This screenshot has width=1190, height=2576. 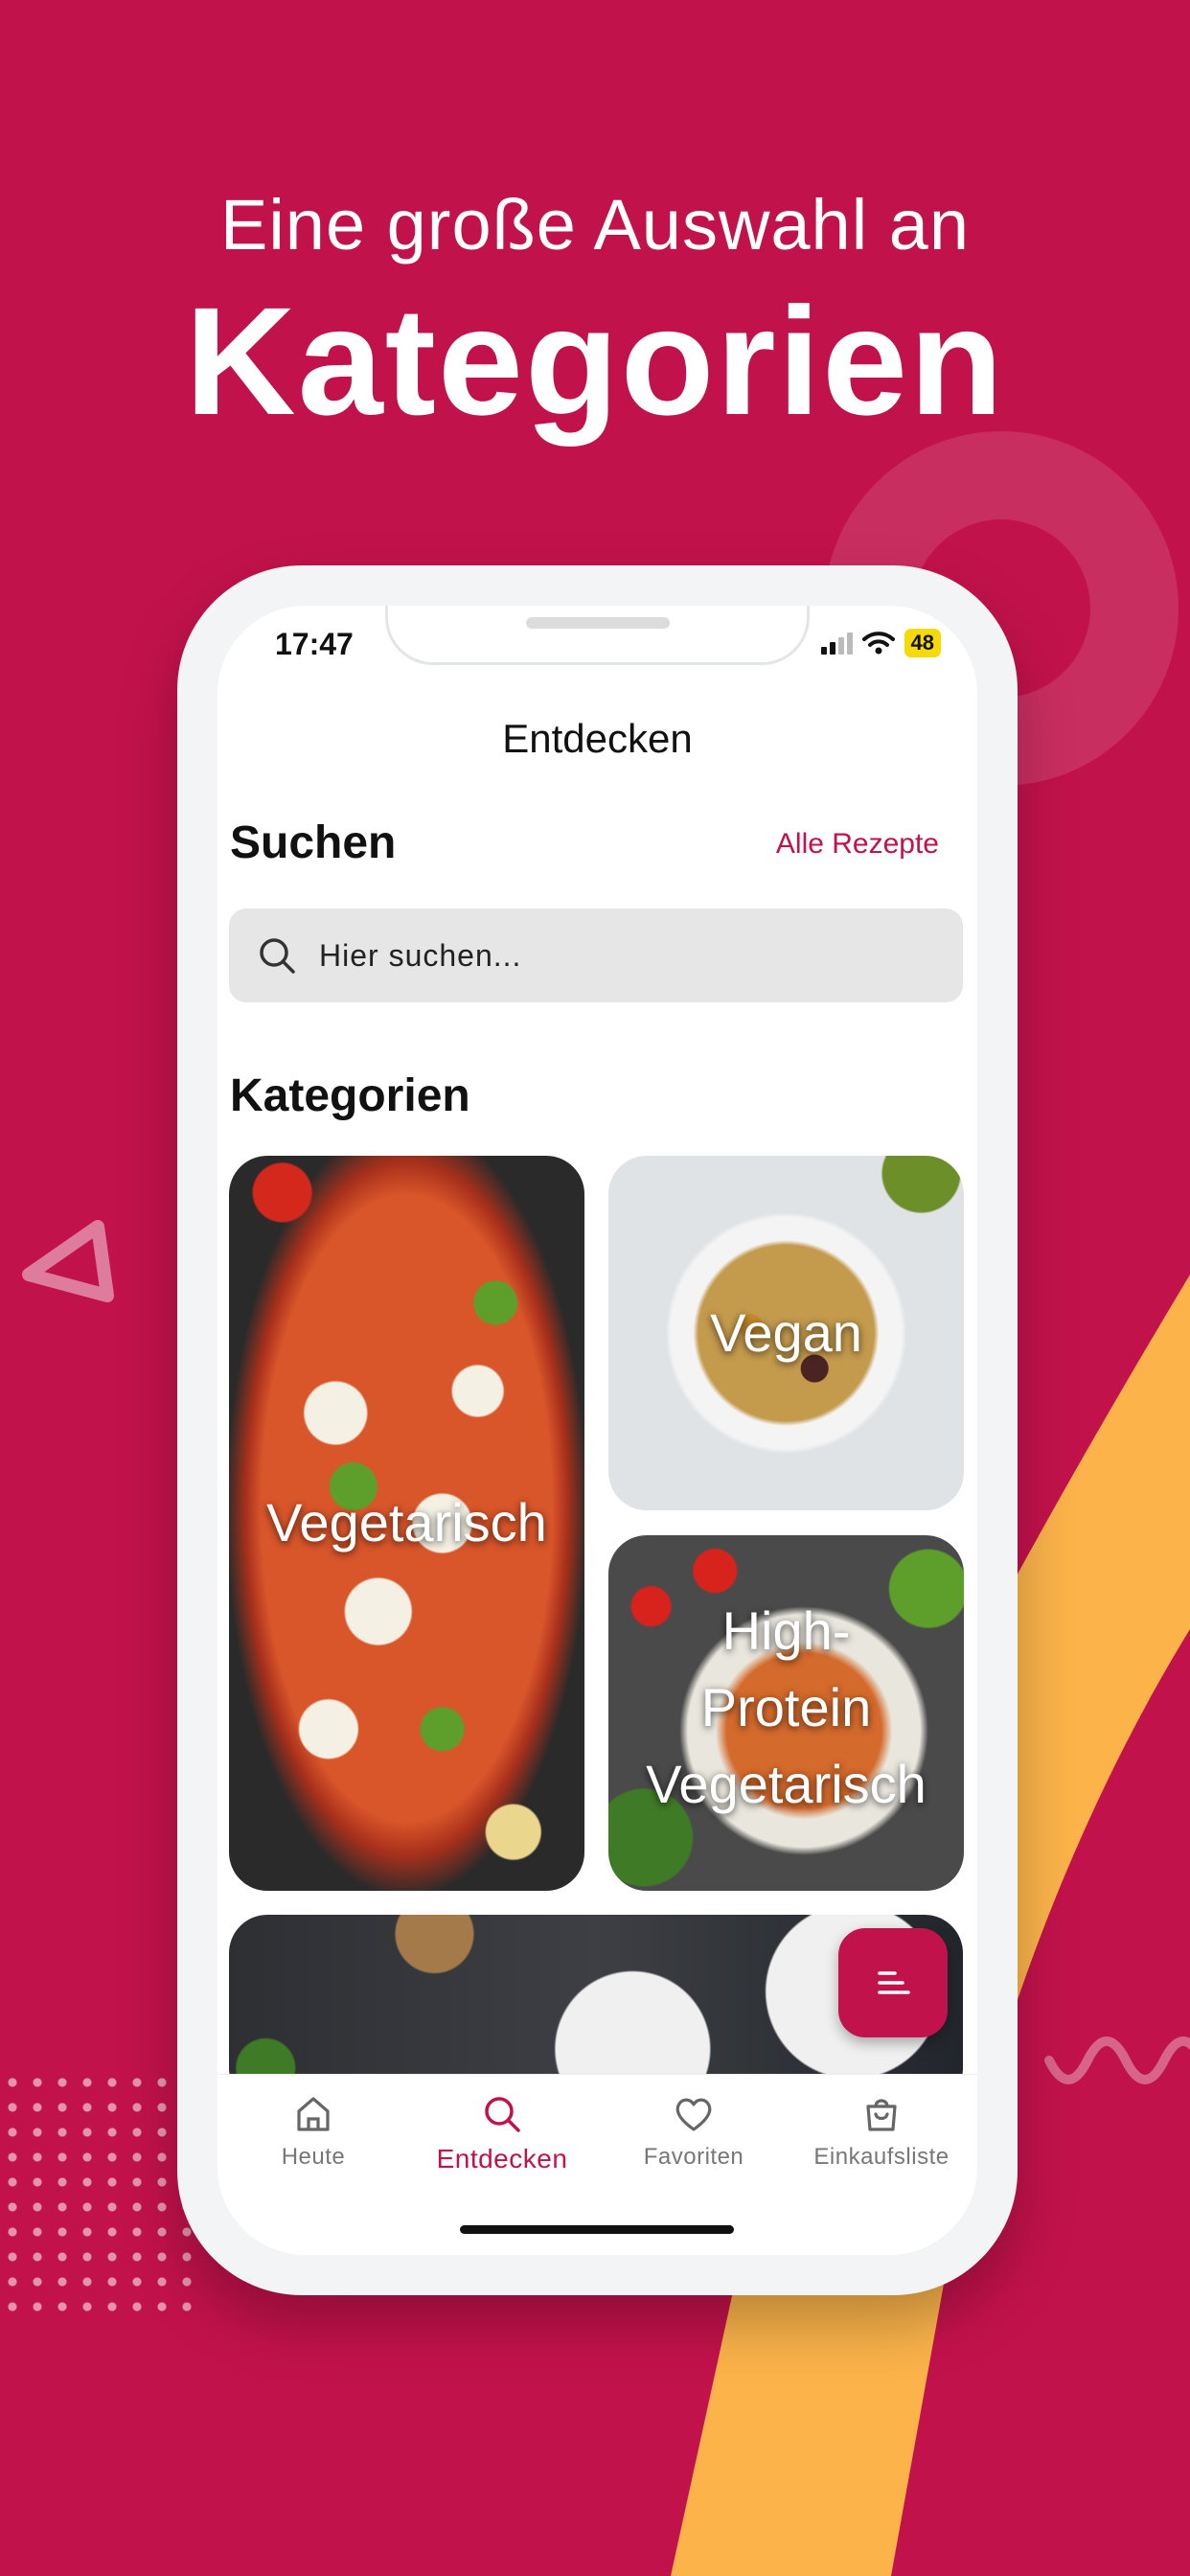 I want to click on category-card-vegan: Vegan, so click(x=786, y=1333).